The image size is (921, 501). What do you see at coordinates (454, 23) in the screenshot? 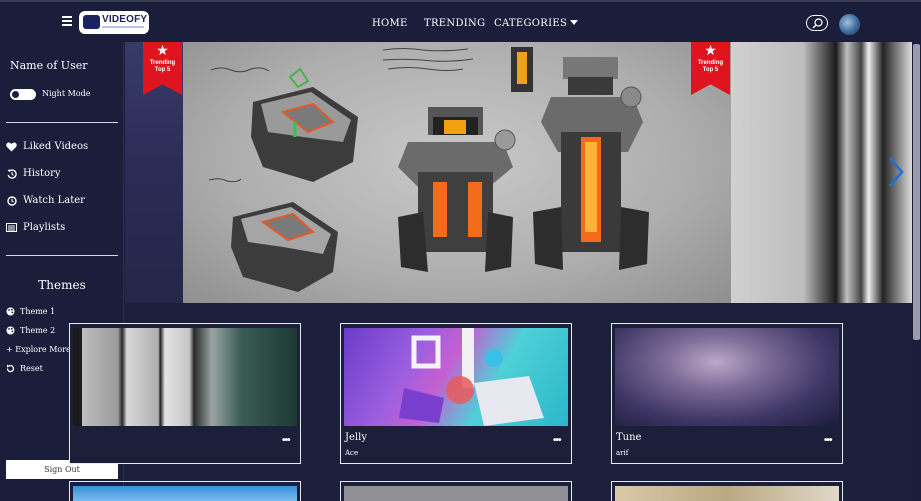
I see `nav-trending: TRENDING` at bounding box center [454, 23].